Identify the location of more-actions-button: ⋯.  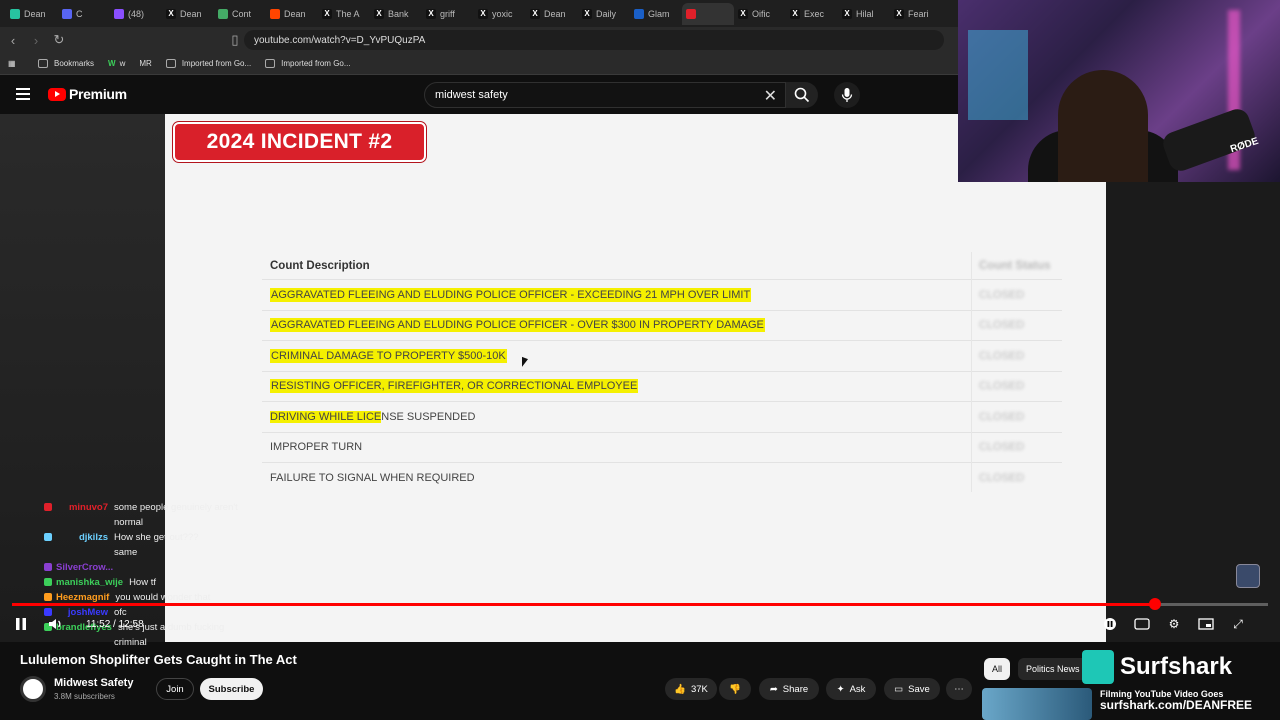
(959, 689).